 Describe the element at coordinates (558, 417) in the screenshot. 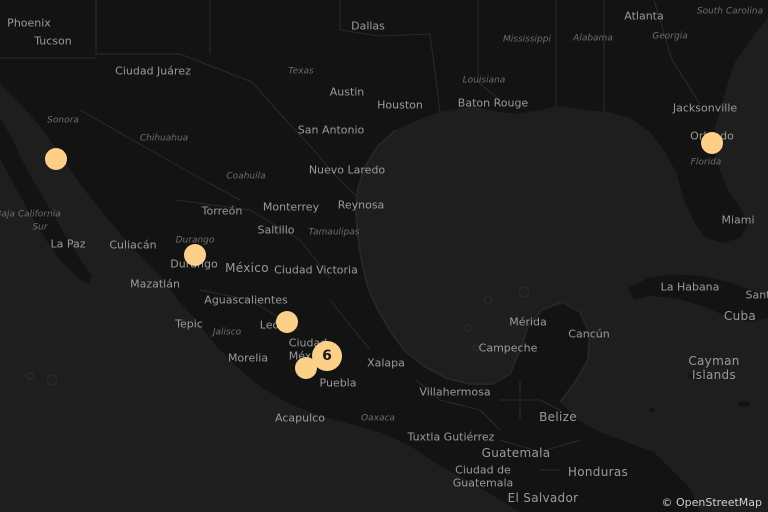

I see `label-belize: Belize` at that location.